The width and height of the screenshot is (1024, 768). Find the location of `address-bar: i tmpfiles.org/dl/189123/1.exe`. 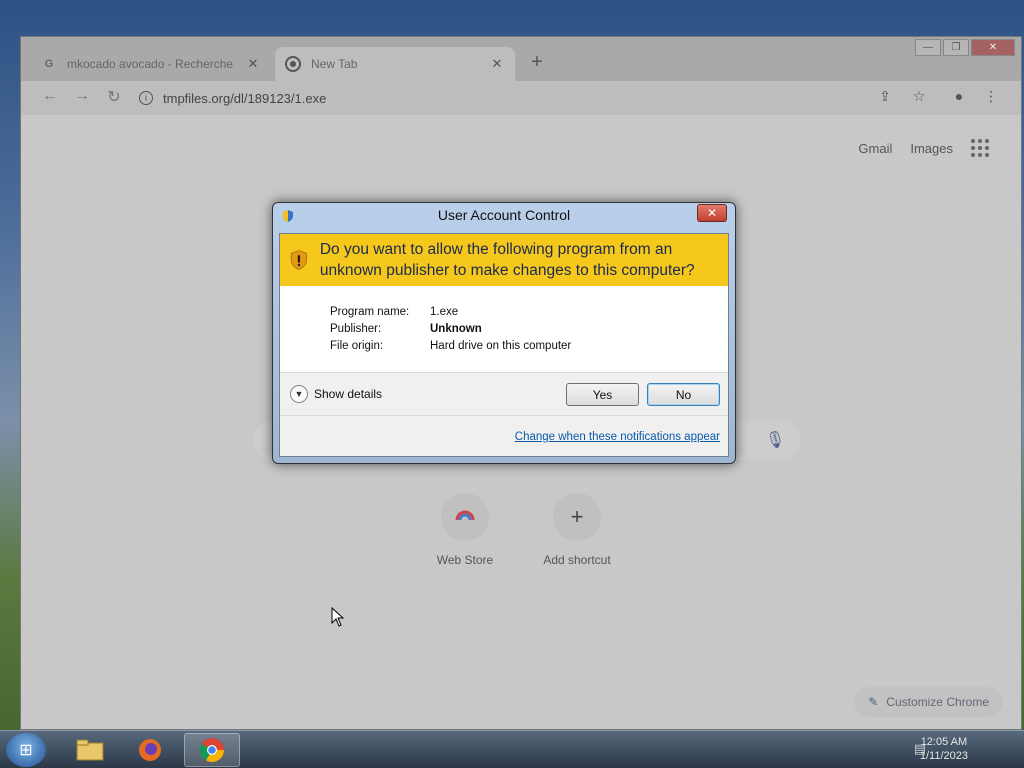

address-bar: i tmpfiles.org/dl/189123/1.exe is located at coordinates (499, 98).